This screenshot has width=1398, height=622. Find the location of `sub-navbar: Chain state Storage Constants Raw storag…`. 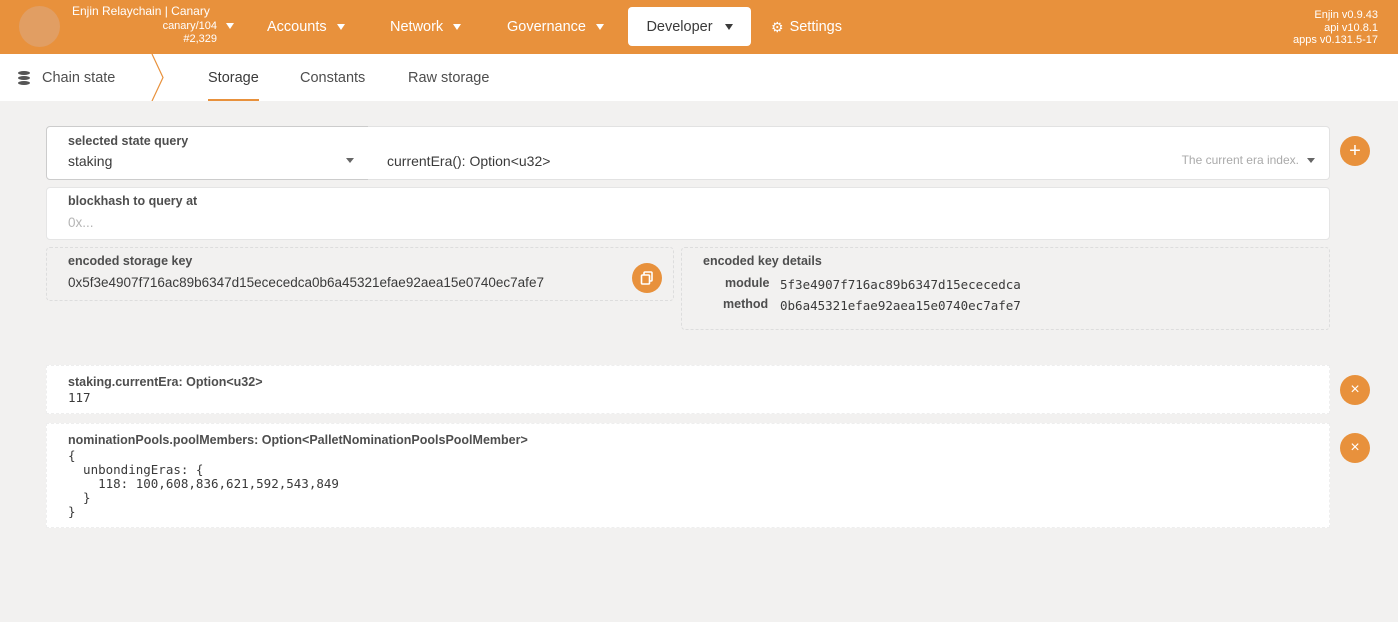

sub-navbar: Chain state Storage Constants Raw storag… is located at coordinates (699, 77).